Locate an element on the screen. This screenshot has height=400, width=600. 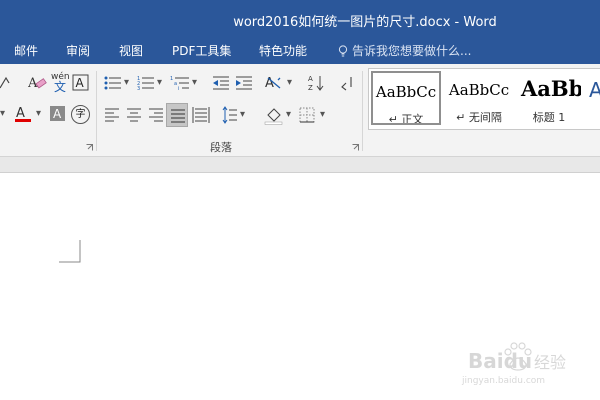
style-normal: AaBbCc ↵ 正文 is located at coordinates (406, 98).